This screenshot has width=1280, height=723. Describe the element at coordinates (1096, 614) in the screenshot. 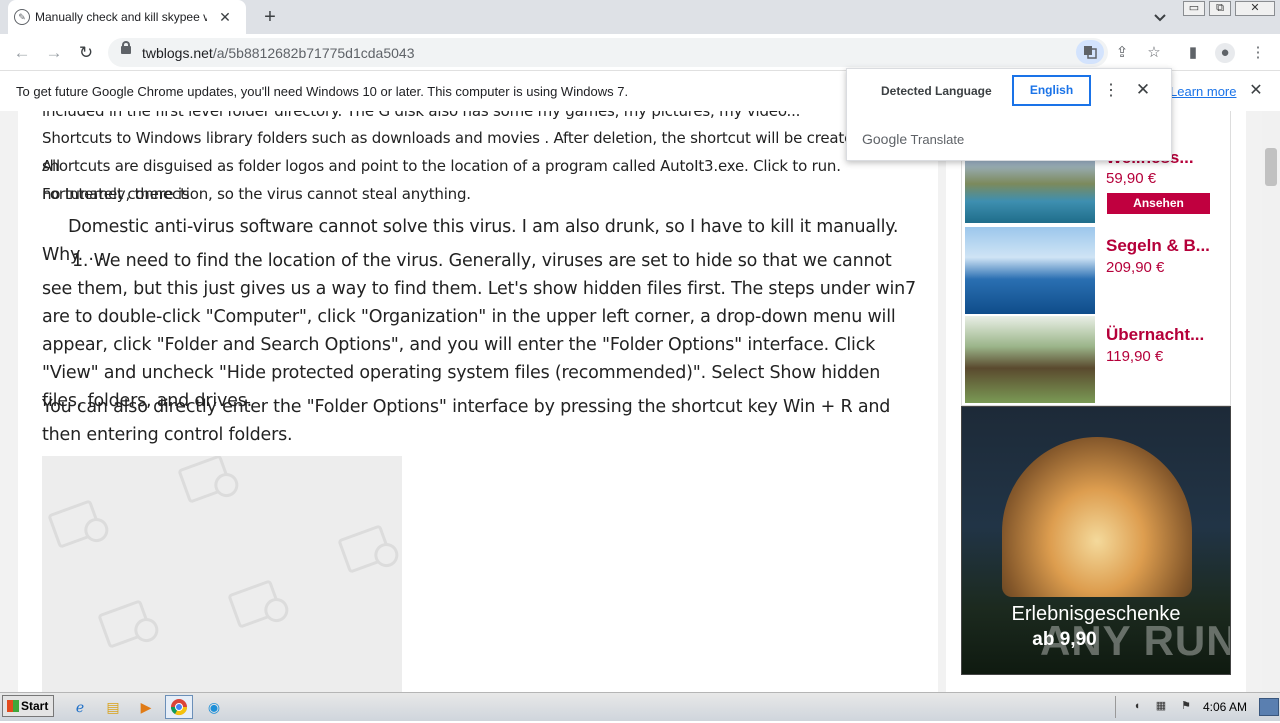

I see `banner-text: Erlebnisgeschenke` at that location.